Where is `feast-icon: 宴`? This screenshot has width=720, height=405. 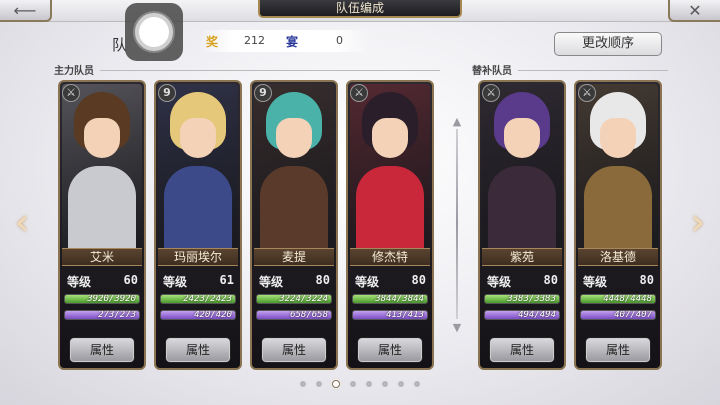 feast-icon: 宴 is located at coordinates (292, 42).